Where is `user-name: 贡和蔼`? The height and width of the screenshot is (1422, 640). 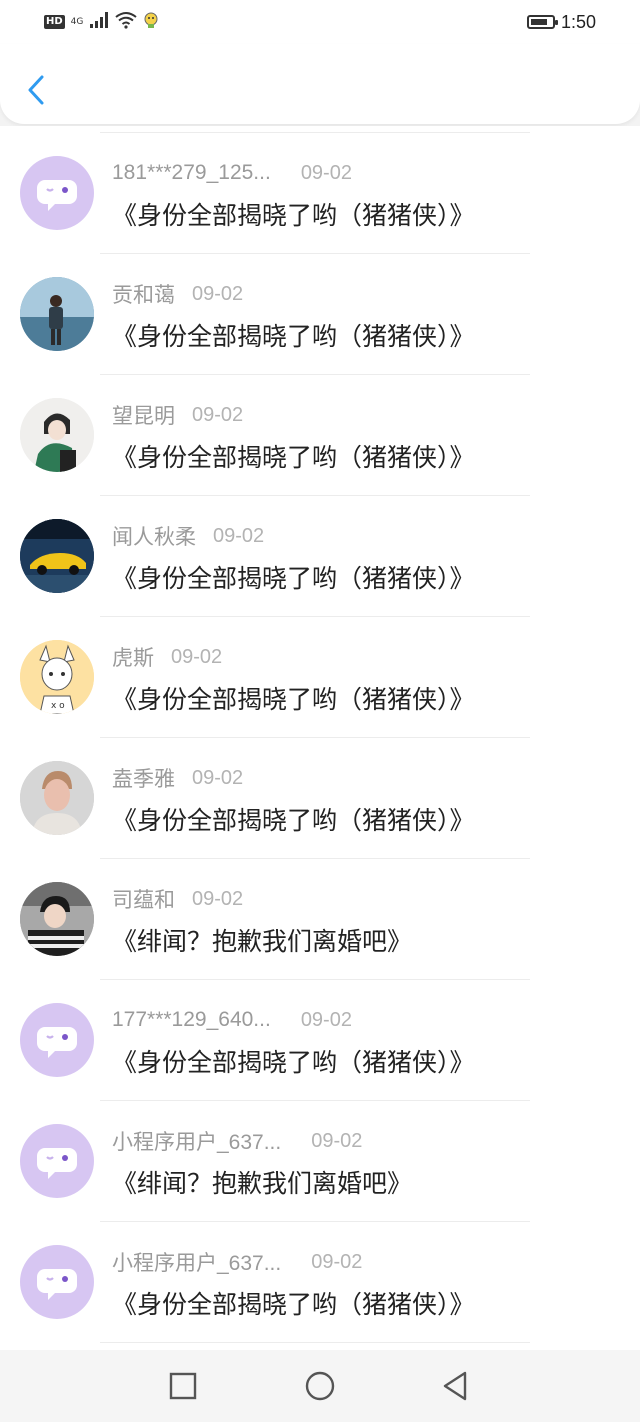 user-name: 贡和蔼 is located at coordinates (143, 295).